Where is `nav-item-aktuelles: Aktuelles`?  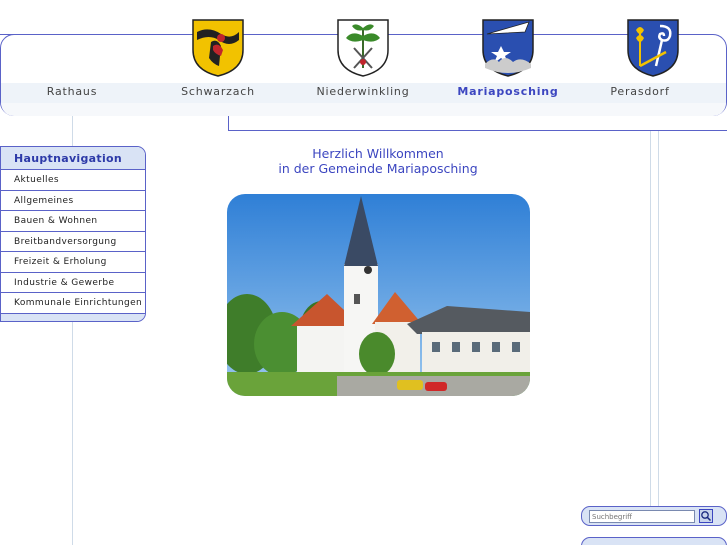 nav-item-aktuelles: Aktuelles is located at coordinates (73, 180).